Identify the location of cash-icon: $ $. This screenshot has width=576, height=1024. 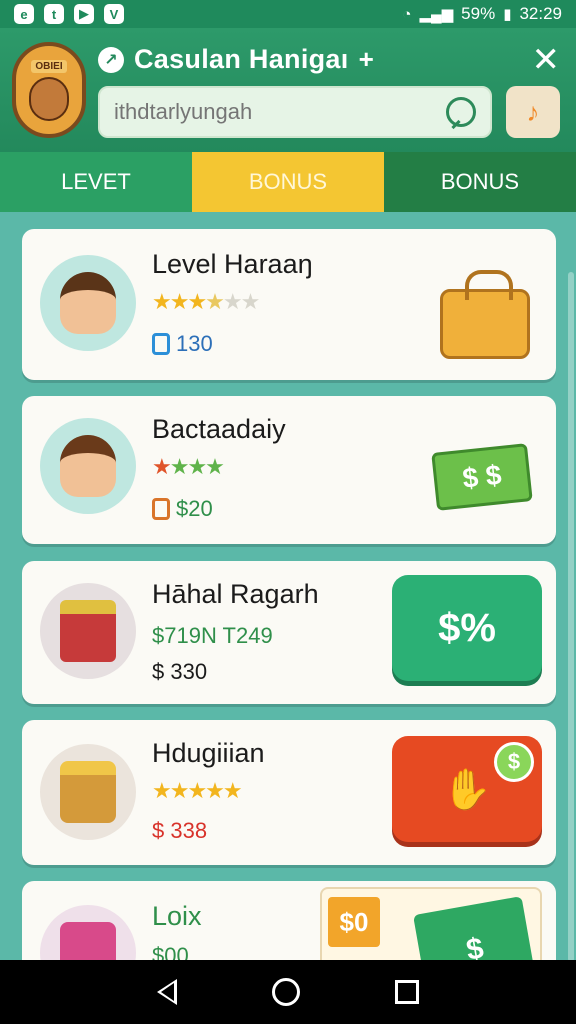
(482, 477).